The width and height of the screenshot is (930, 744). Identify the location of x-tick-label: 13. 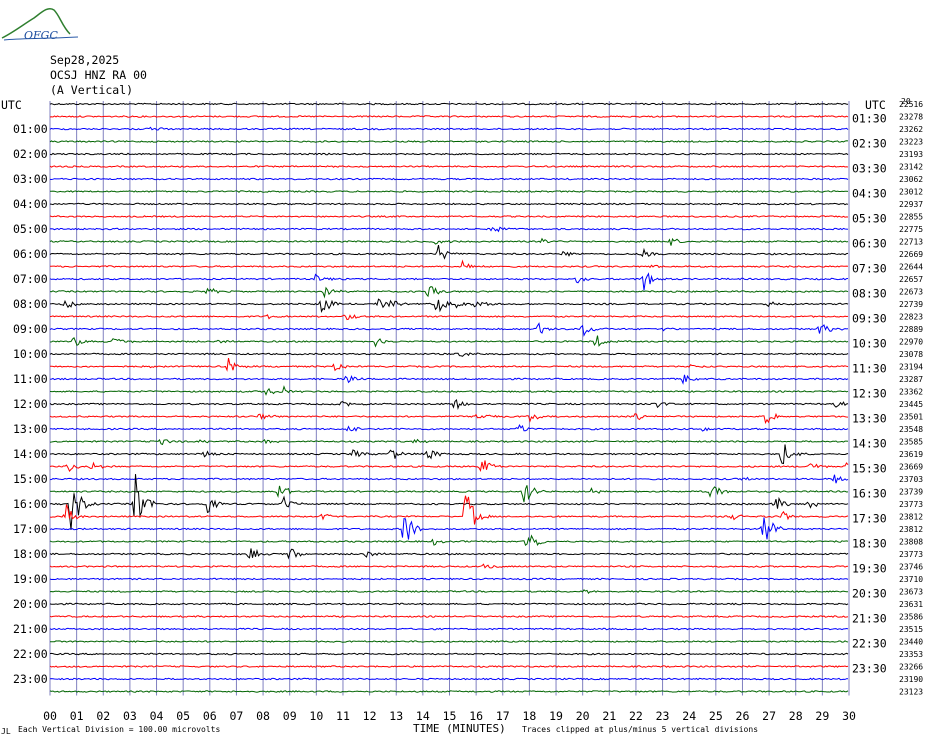
(396, 716).